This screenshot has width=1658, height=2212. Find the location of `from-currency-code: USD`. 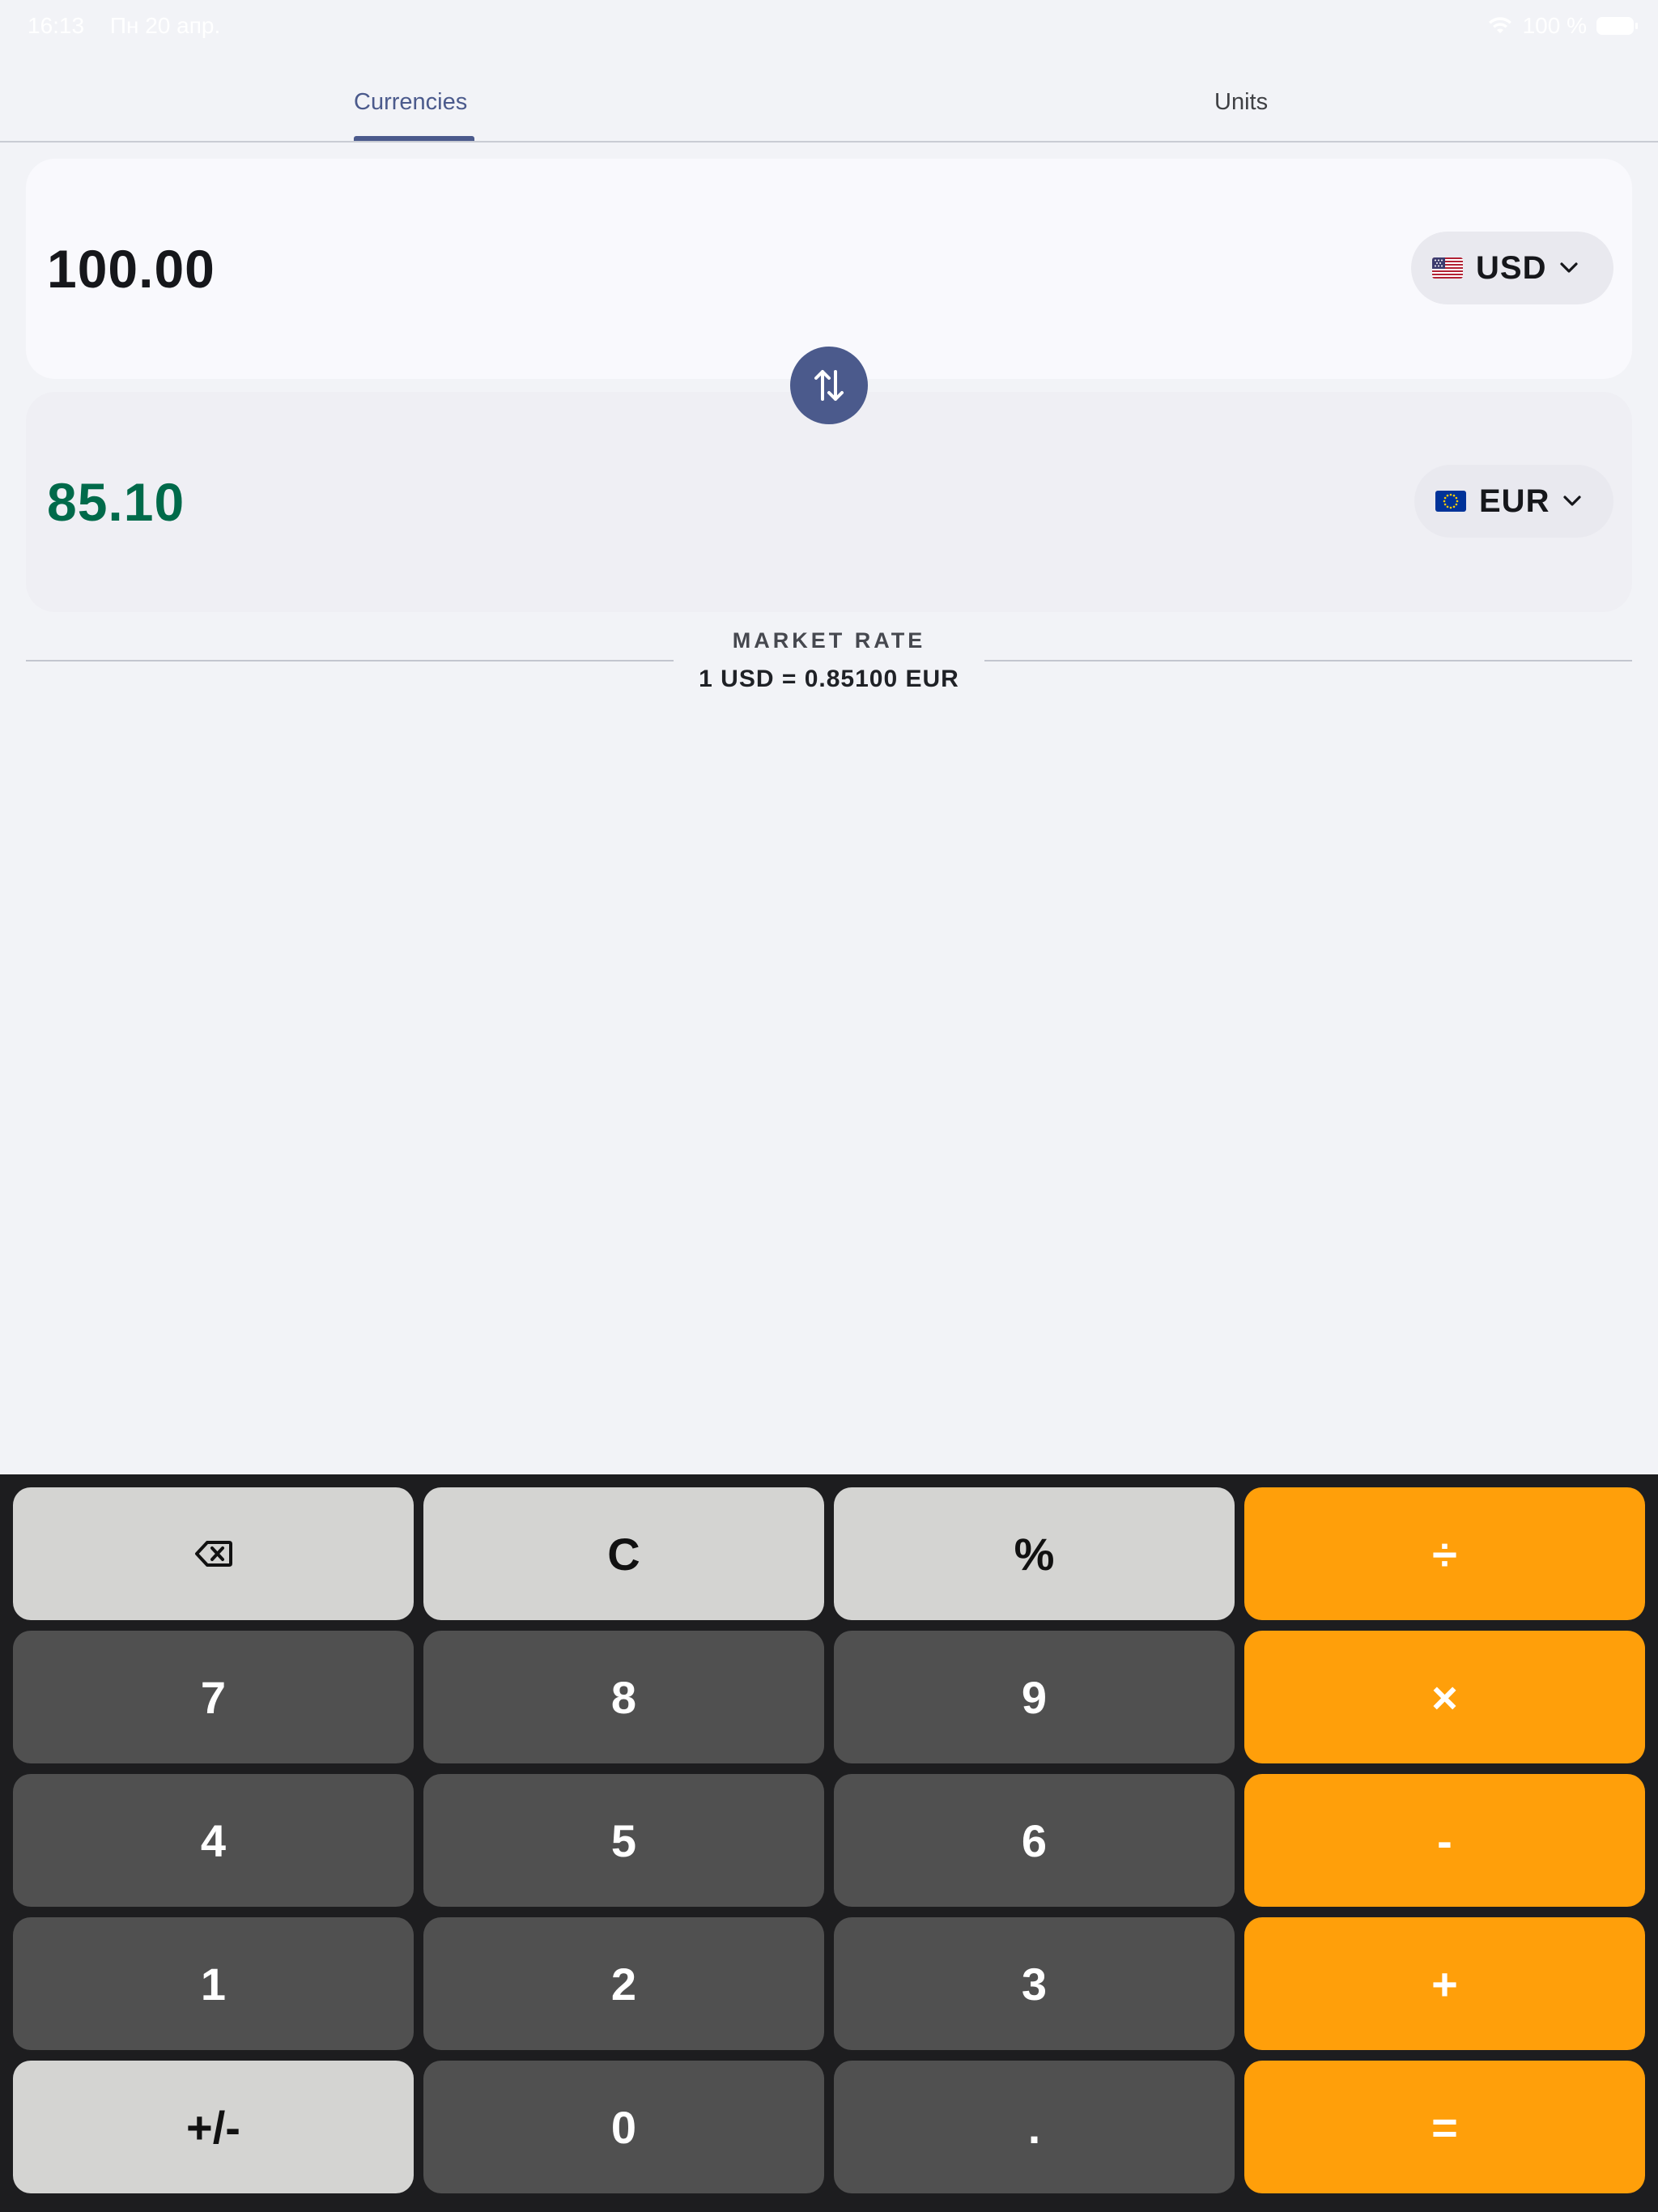

from-currency-code: USD is located at coordinates (1511, 268).